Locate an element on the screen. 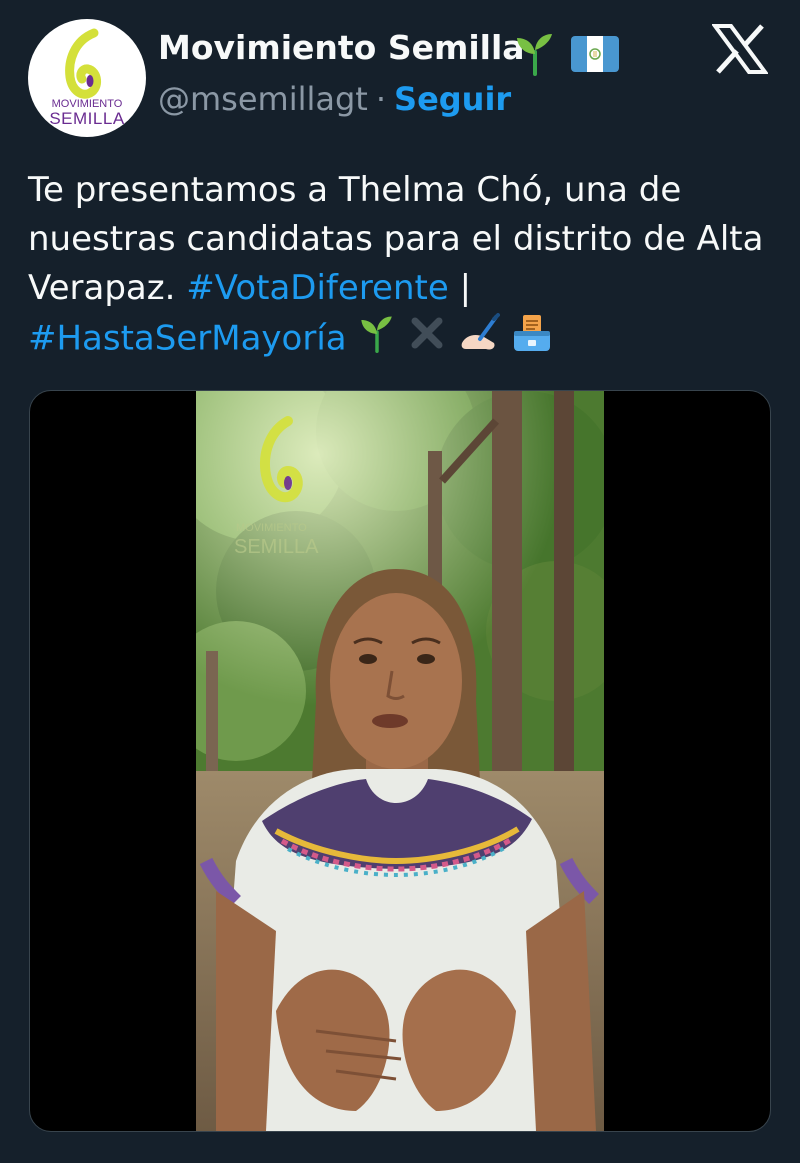 The height and width of the screenshot is (1163, 800). handle-row: @msemillagt · Seguir is located at coordinates (334, 99).